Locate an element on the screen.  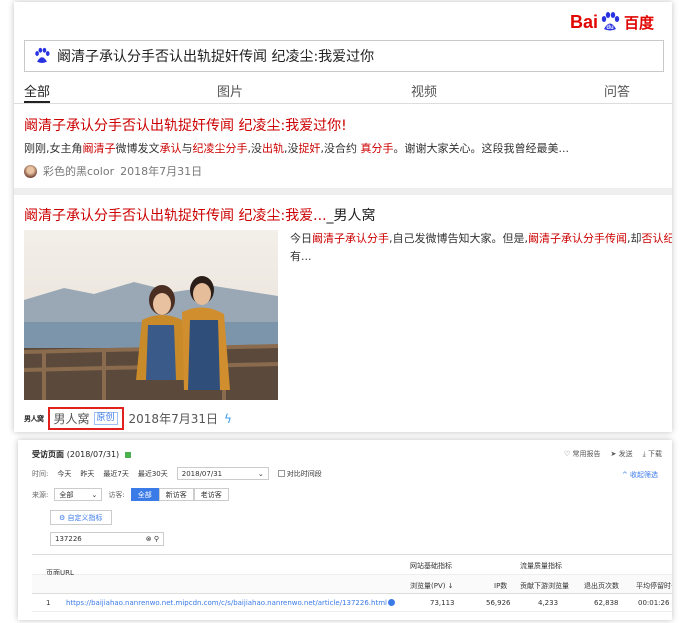
author-name: 彩色的黑color is located at coordinates (78, 171).